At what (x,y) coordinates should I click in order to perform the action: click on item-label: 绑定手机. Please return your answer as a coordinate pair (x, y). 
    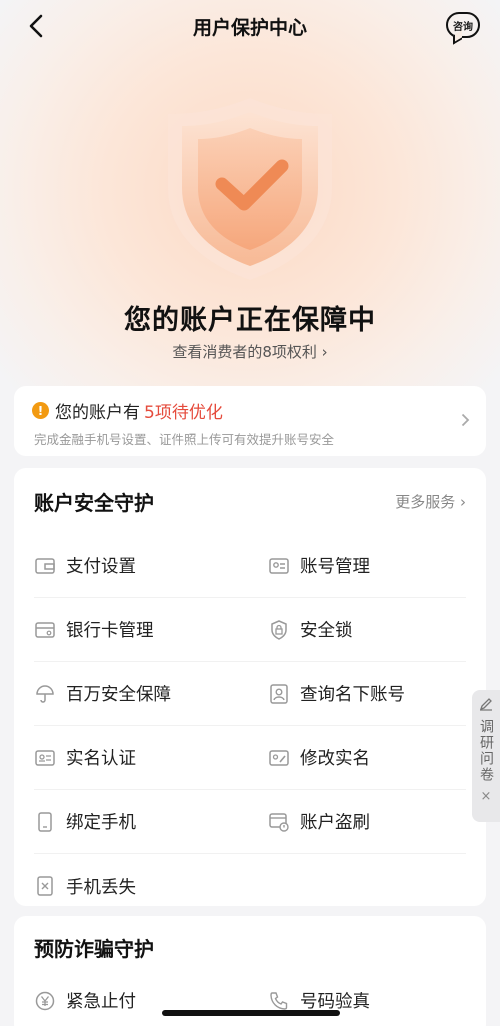
    Looking at the image, I should click on (101, 823).